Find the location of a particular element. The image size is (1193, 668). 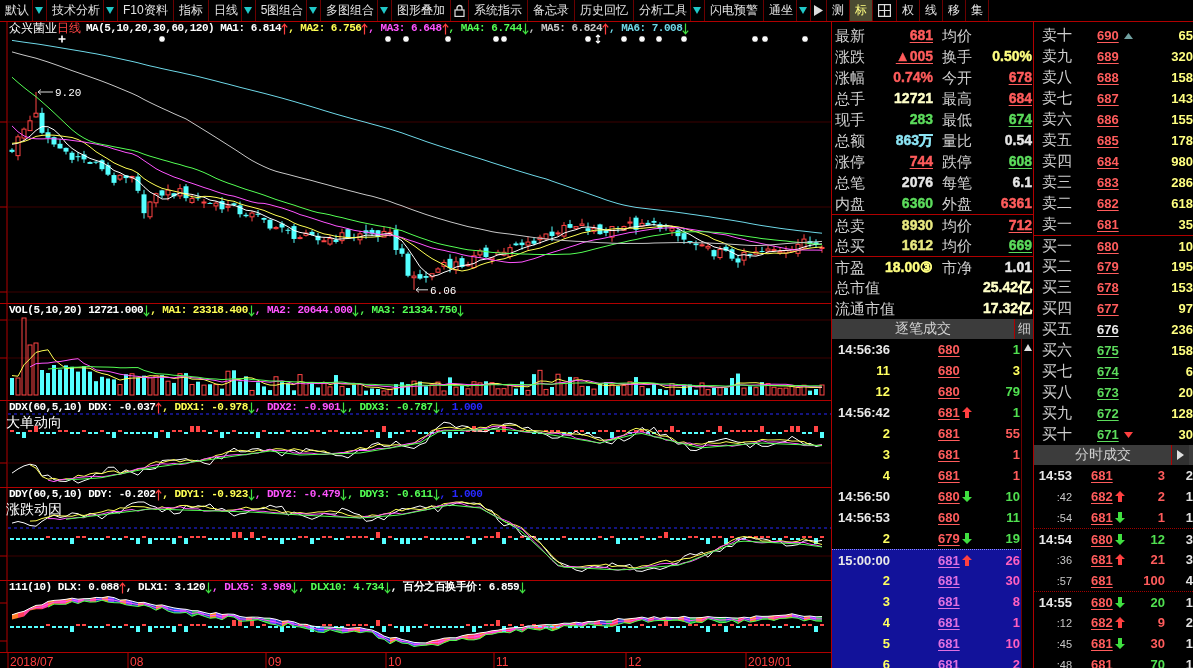

order-level-label: 卖十 is located at coordinates (1057, 35).